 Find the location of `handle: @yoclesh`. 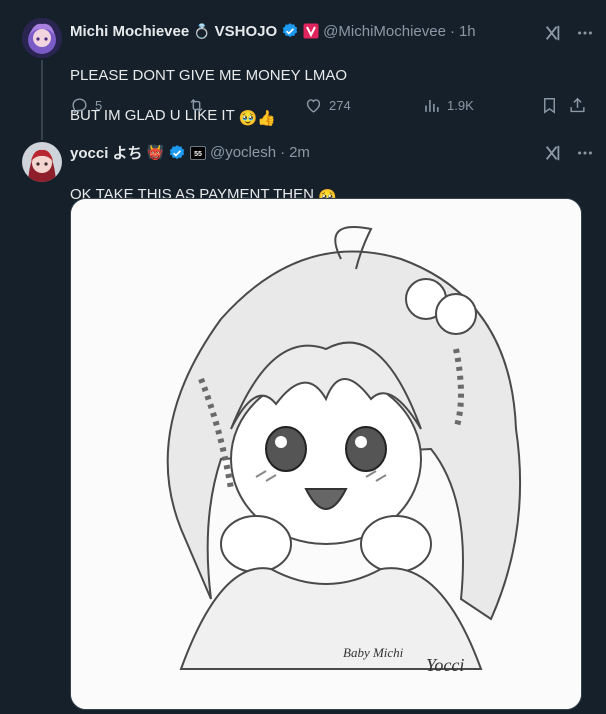

handle: @yoclesh is located at coordinates (243, 152).